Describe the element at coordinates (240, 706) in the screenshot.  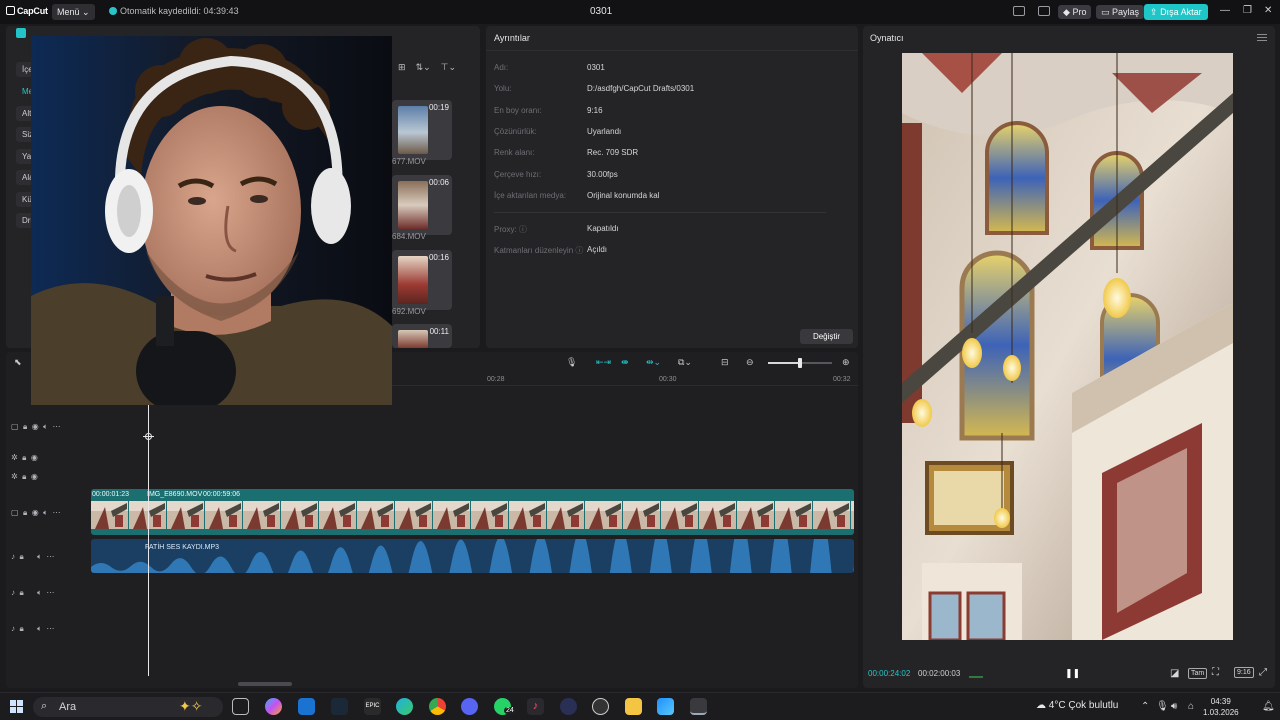
I see `task-view-icon` at that location.